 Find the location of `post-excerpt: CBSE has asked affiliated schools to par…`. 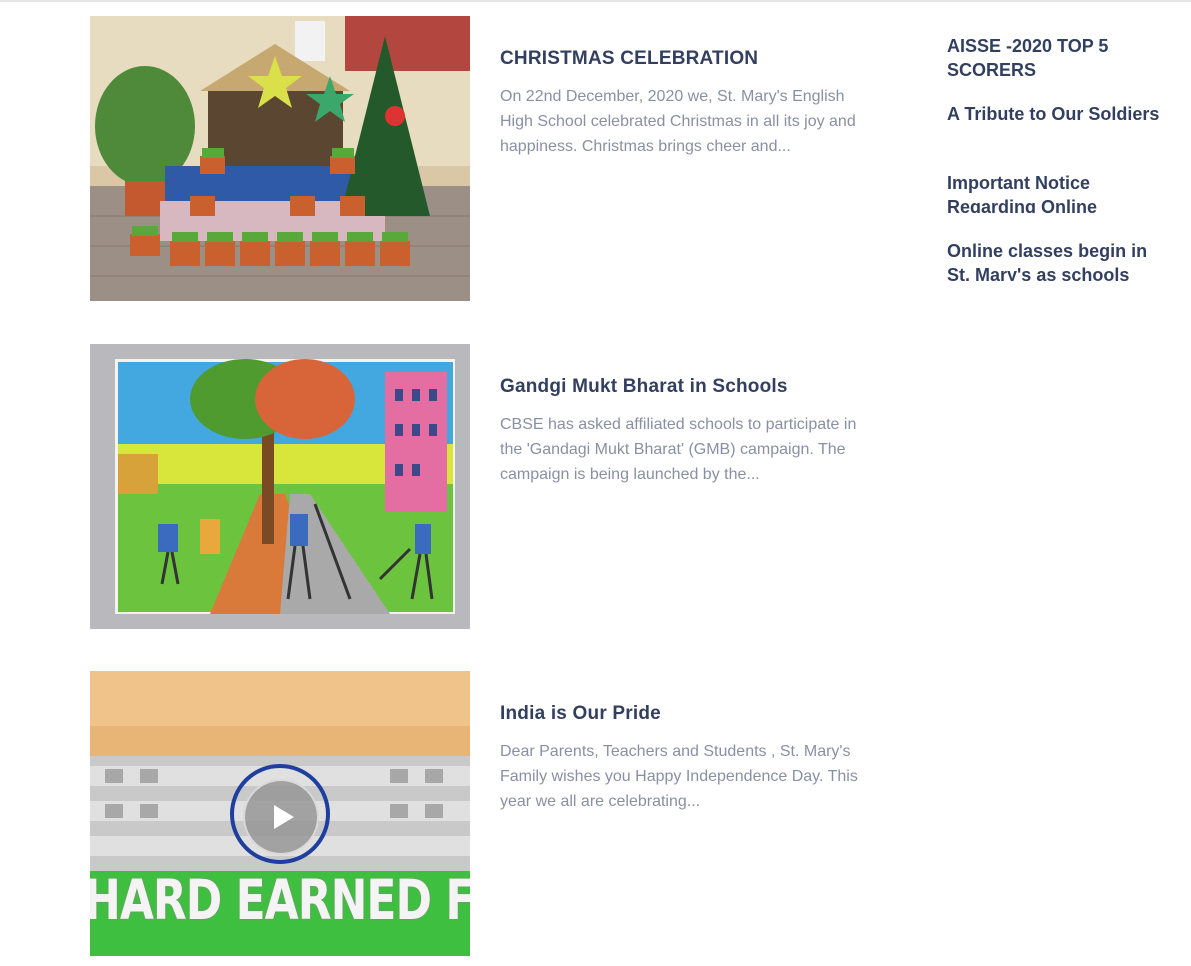

post-excerpt: CBSE has asked affiliated schools to par… is located at coordinates (678, 449).